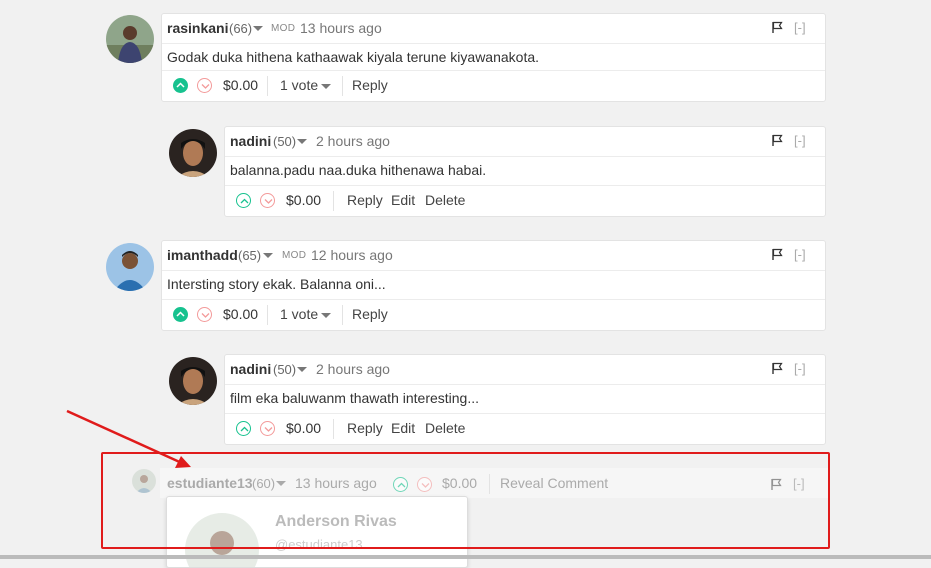 The height and width of the screenshot is (568, 931). What do you see at coordinates (465, 557) in the screenshot?
I see `bottom-scrollbar` at bounding box center [465, 557].